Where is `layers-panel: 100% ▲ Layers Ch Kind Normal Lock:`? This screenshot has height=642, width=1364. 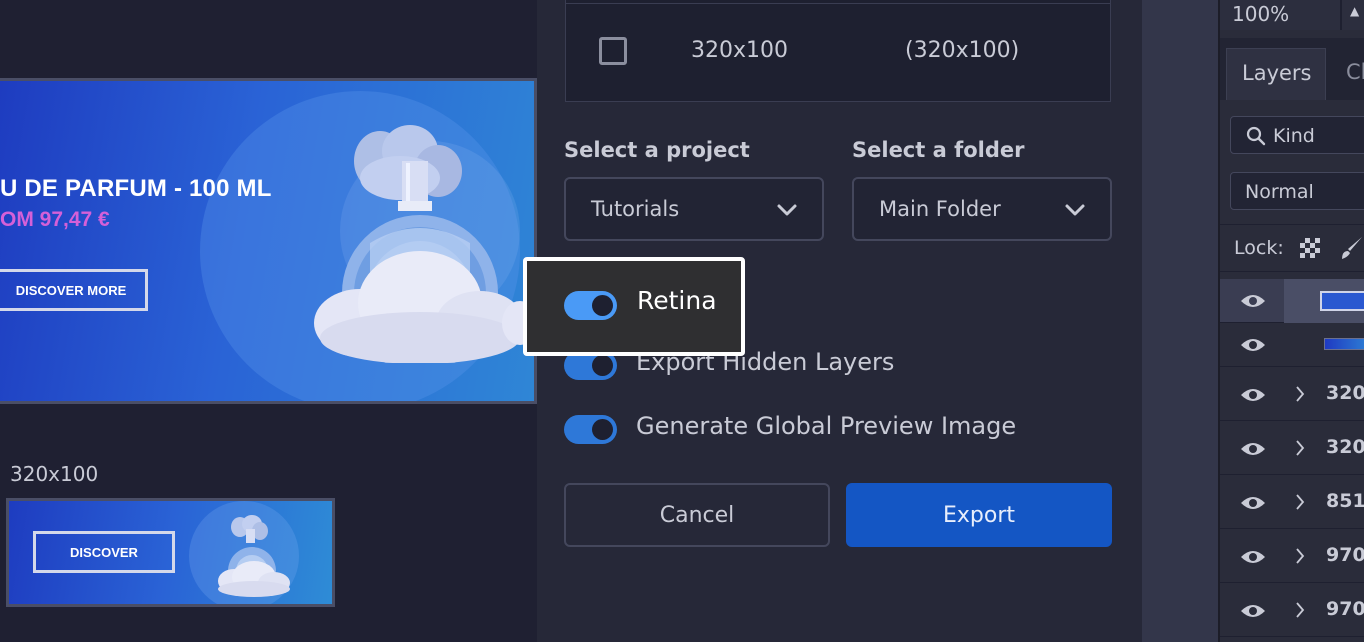
layers-panel: 100% ▲ Layers Ch Kind Normal Lock: is located at coordinates (1291, 321).